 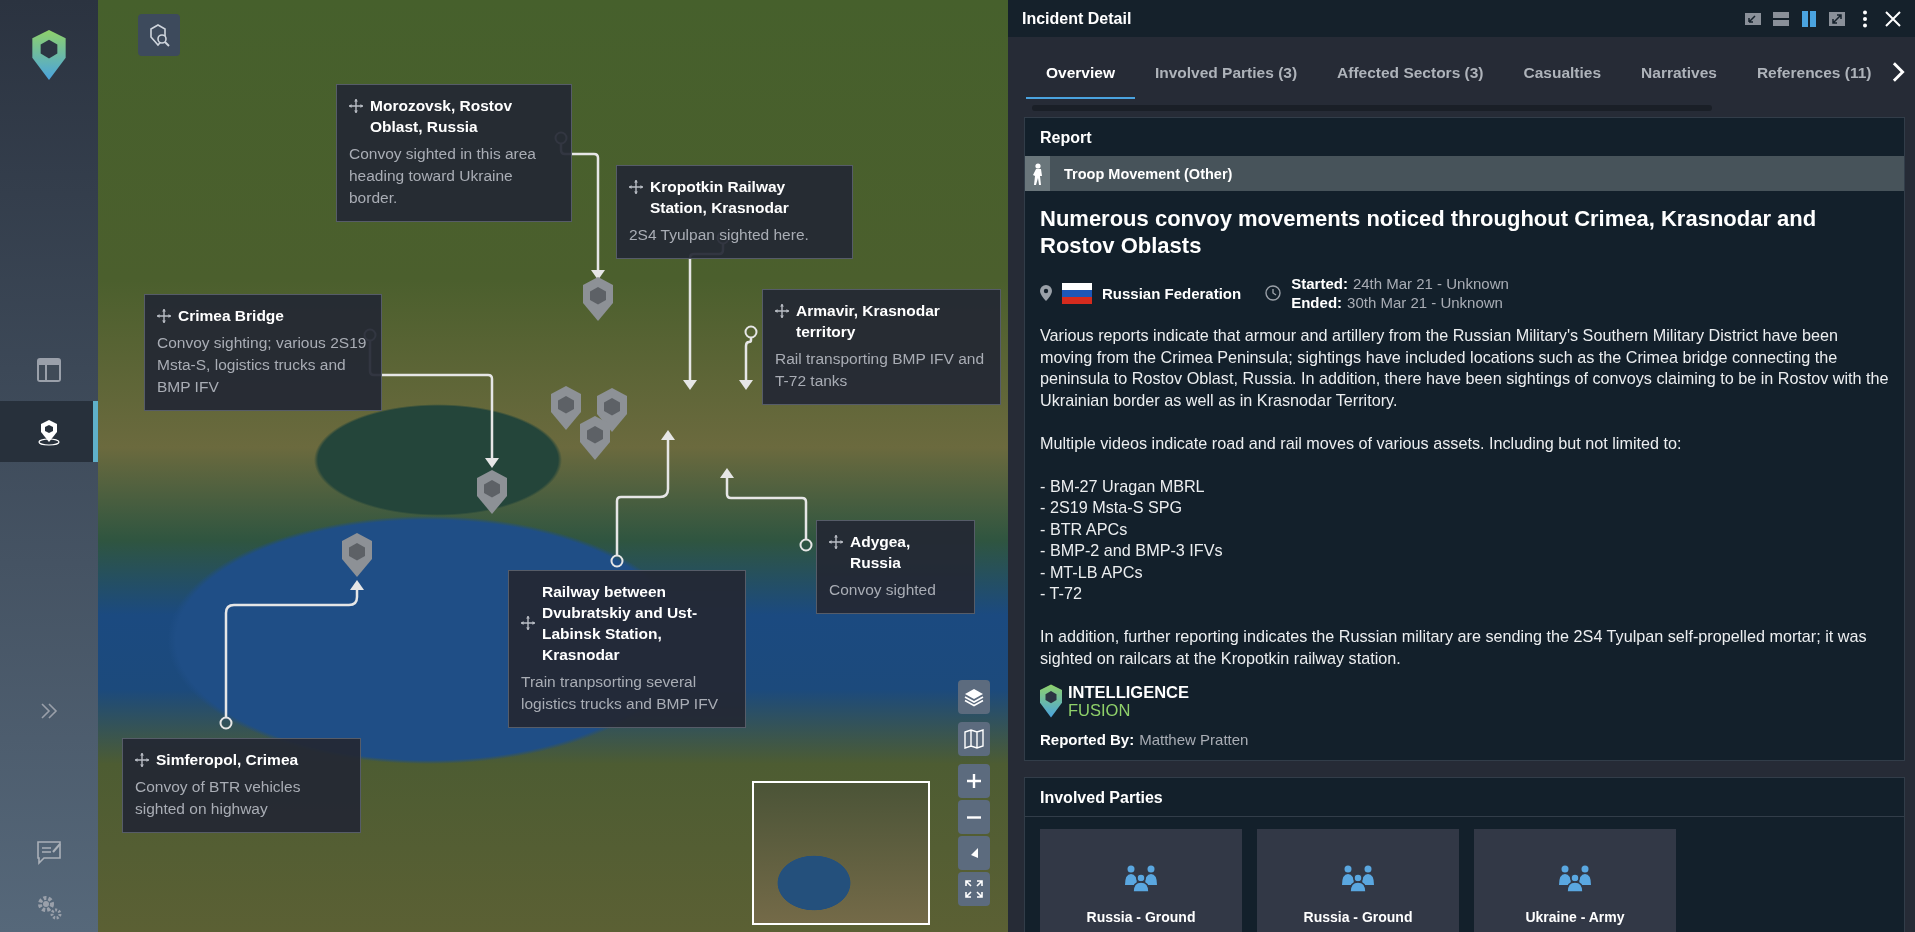 I want to click on tab: Overview, so click(x=1080, y=72).